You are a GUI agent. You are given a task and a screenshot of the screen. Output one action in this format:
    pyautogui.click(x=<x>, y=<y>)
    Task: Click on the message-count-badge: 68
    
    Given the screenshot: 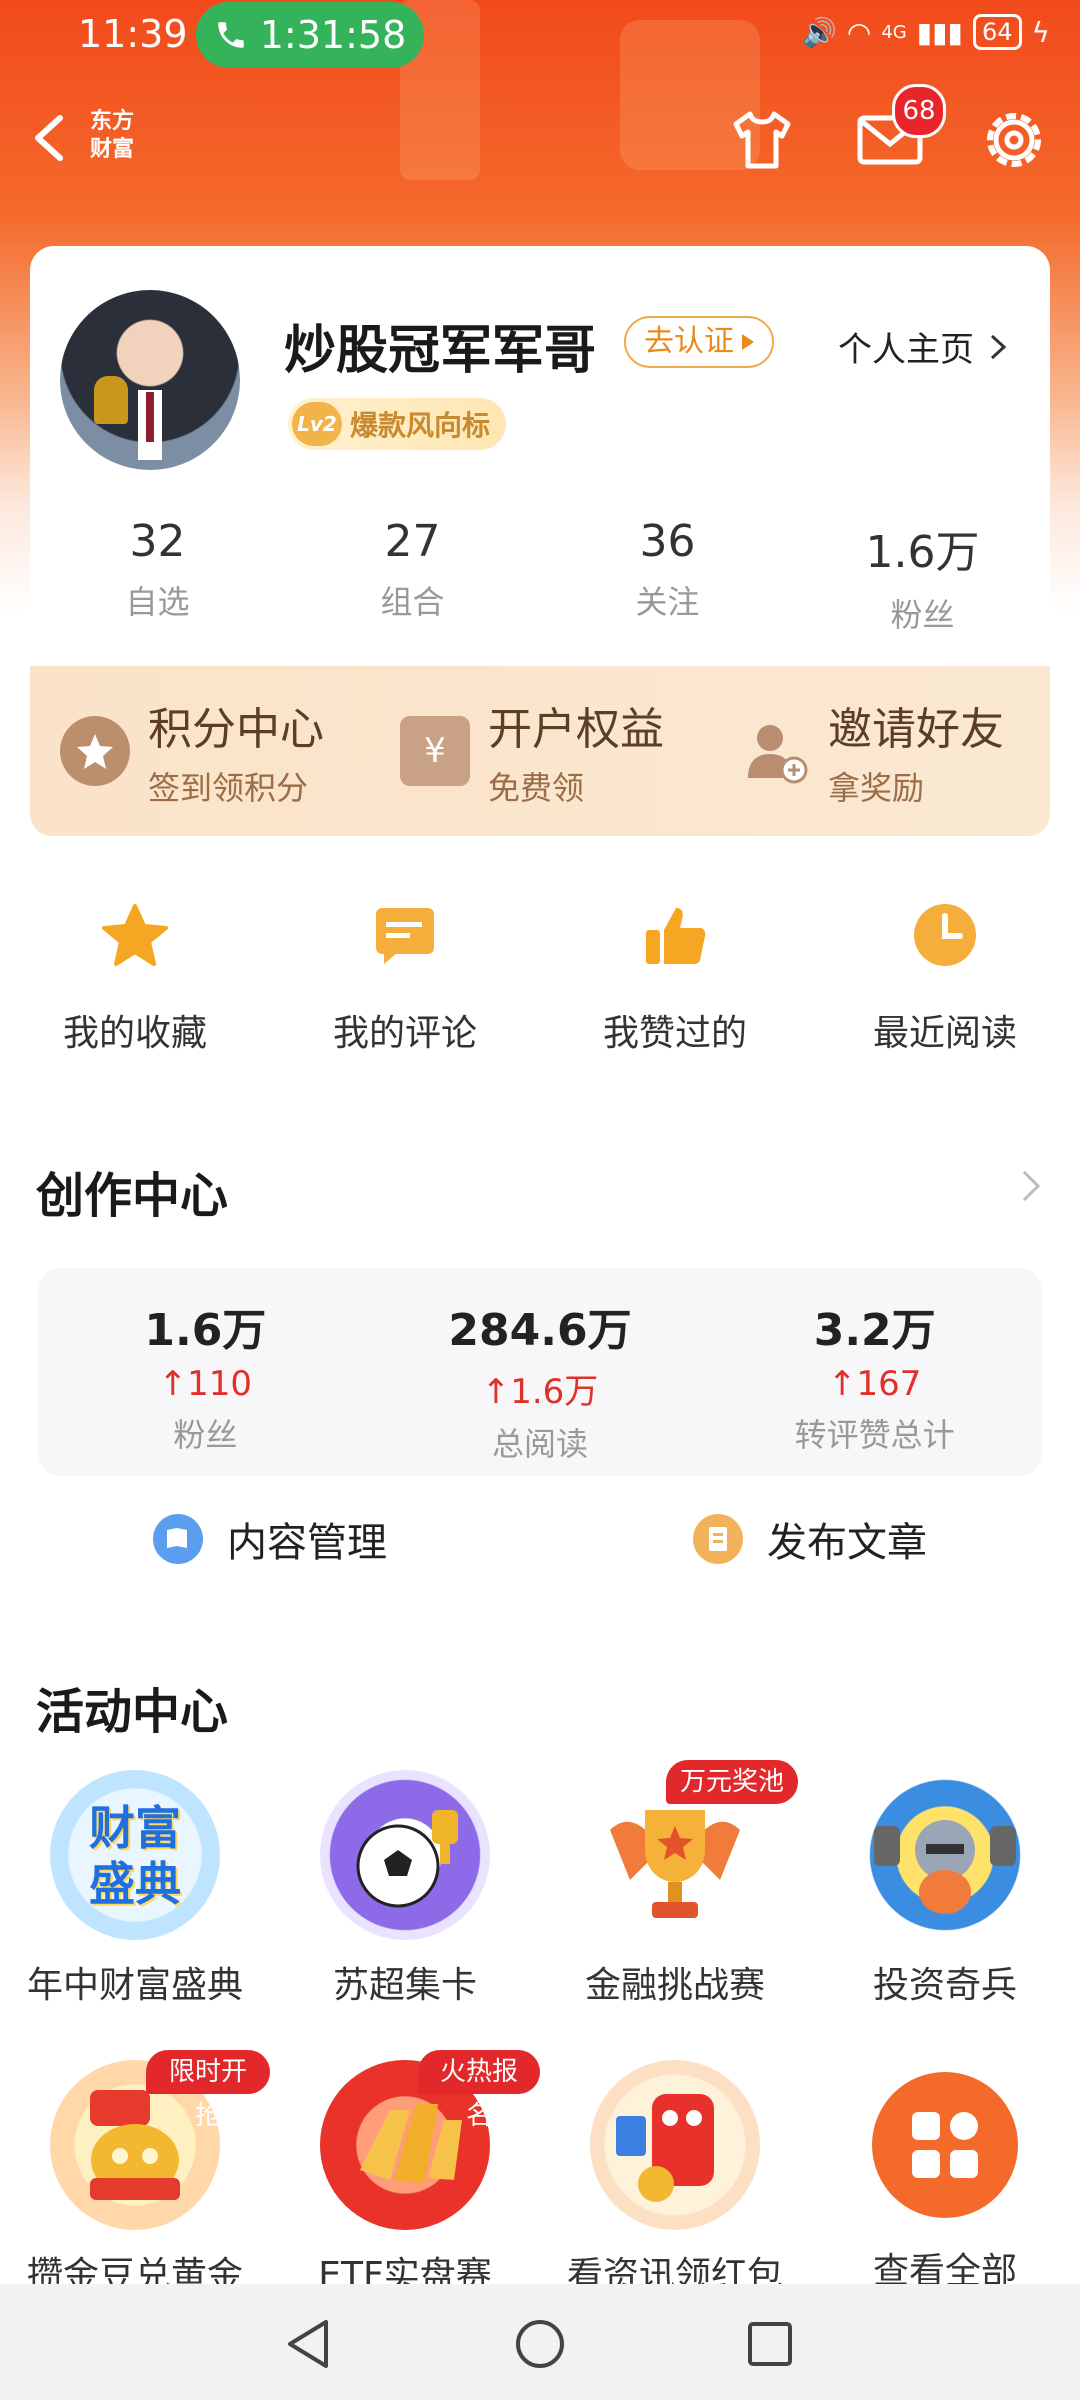 What is the action you would take?
    pyautogui.click(x=919, y=111)
    